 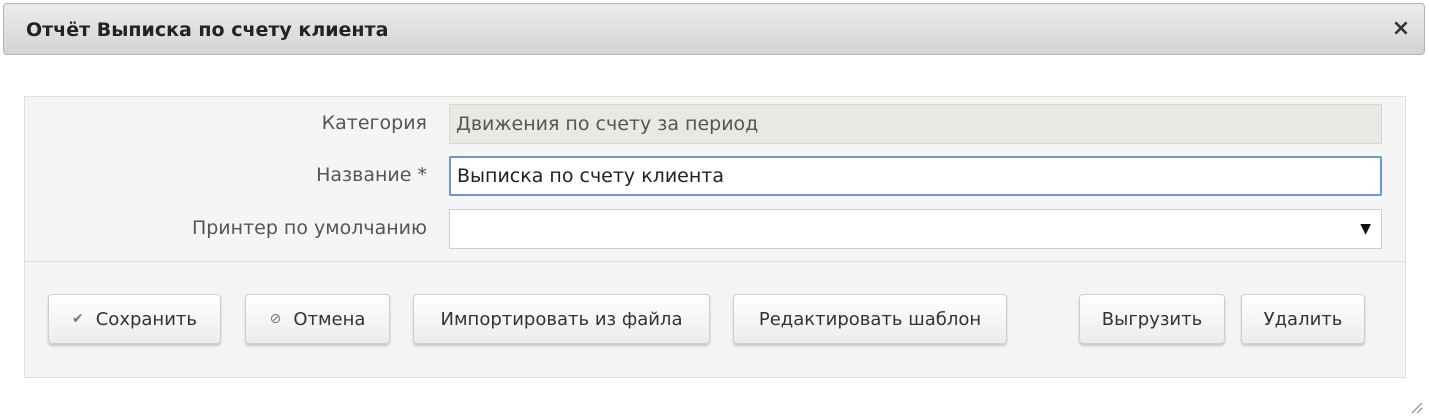 I want to click on delete-button: Удалить, so click(x=1303, y=319).